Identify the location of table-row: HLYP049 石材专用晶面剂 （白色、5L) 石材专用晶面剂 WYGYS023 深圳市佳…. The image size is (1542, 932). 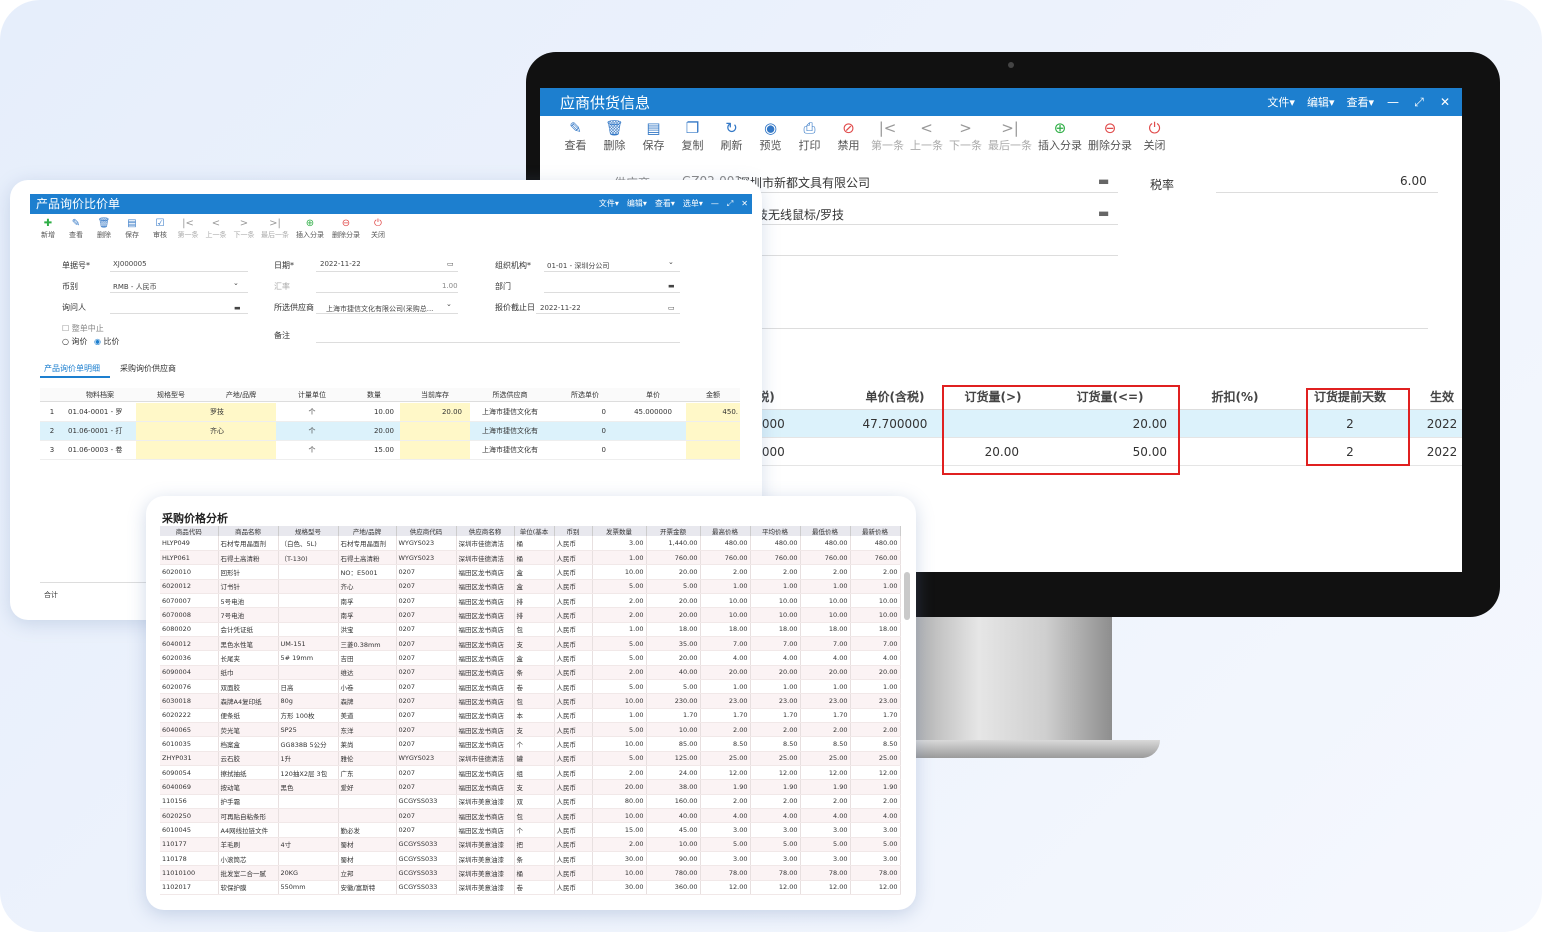
(530, 543).